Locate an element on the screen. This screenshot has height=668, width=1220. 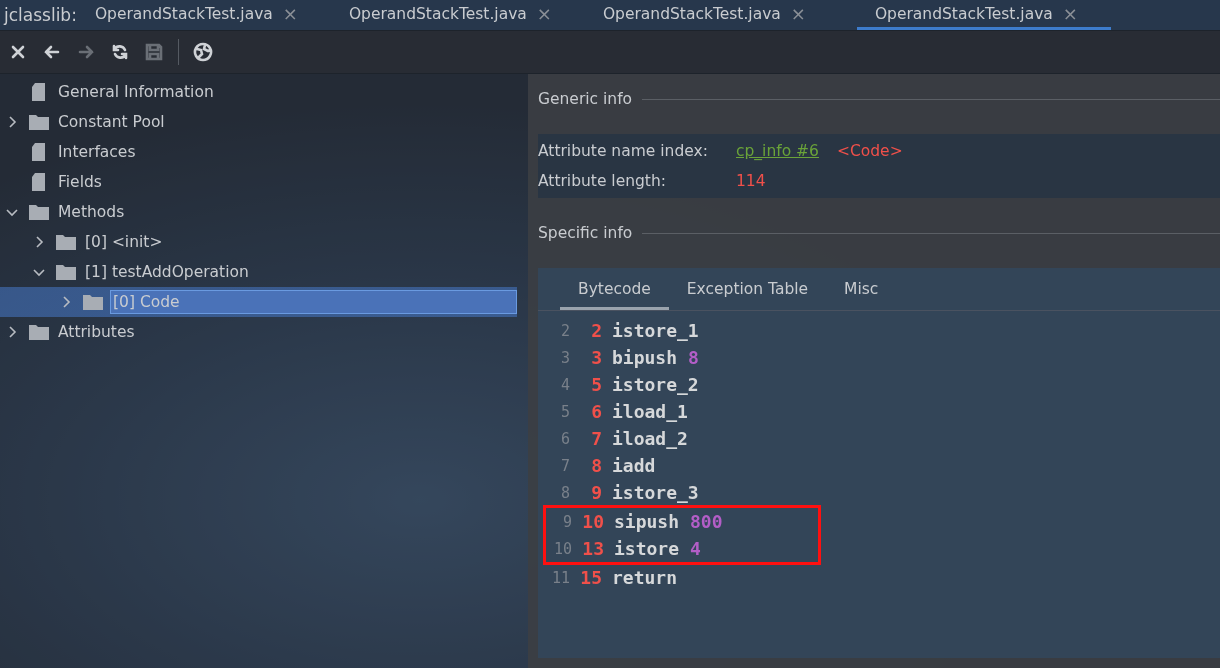
opcode: iadd is located at coordinates (634, 465).